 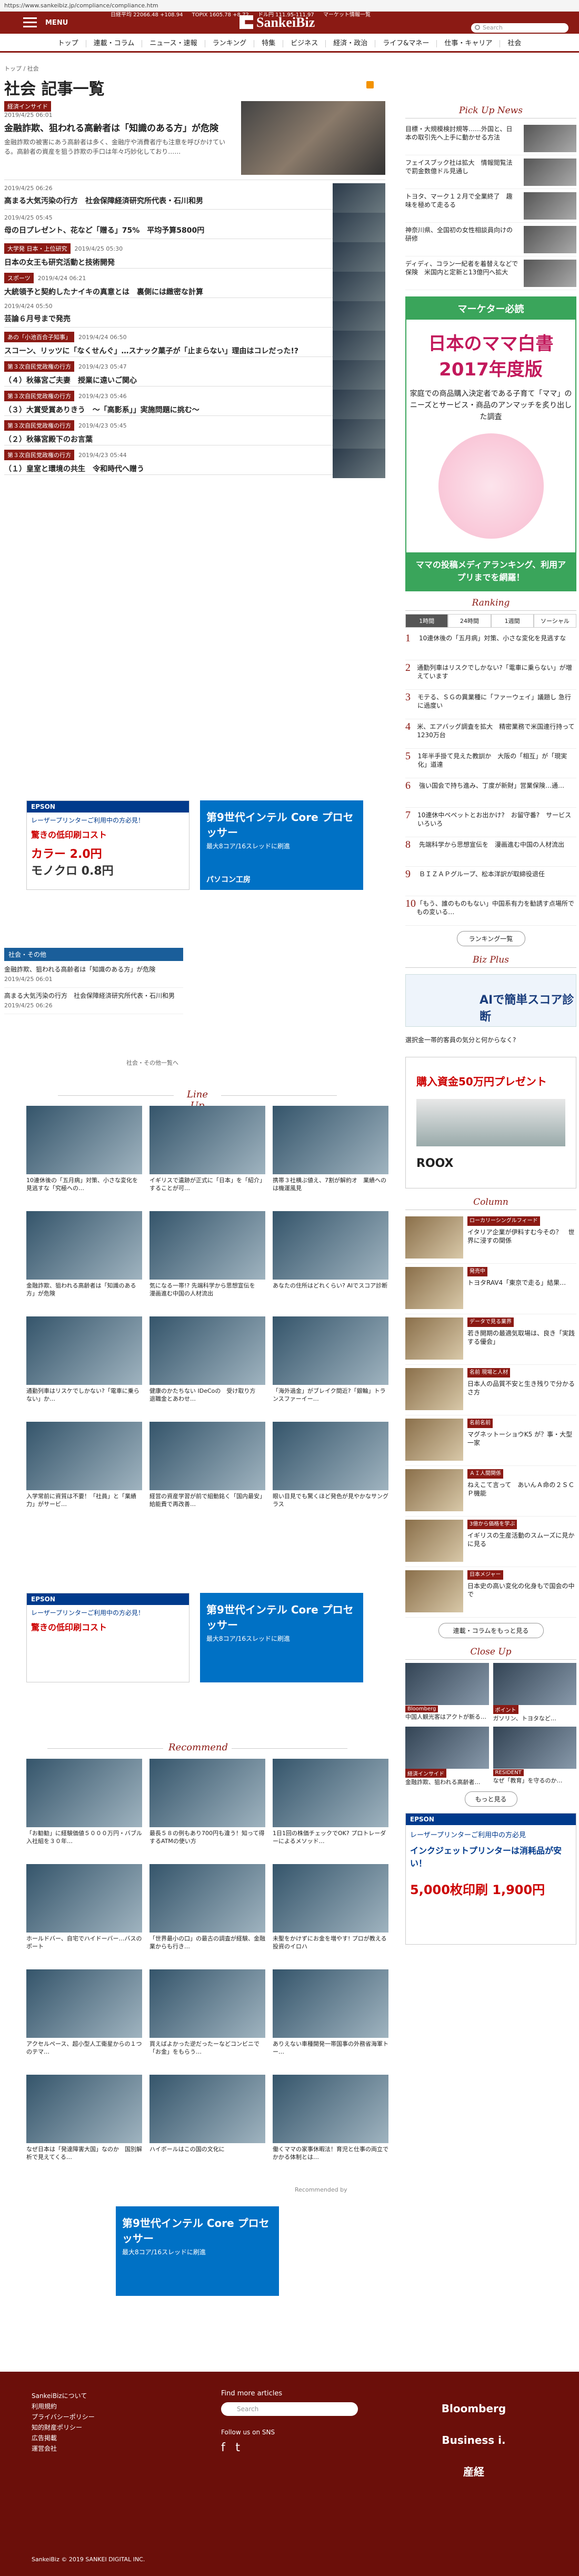 What do you see at coordinates (490, 763) in the screenshot?
I see `ranking-item: 5 1年半手掛て見えた教訓か 大阪の「相互」が「現実化」道達` at bounding box center [490, 763].